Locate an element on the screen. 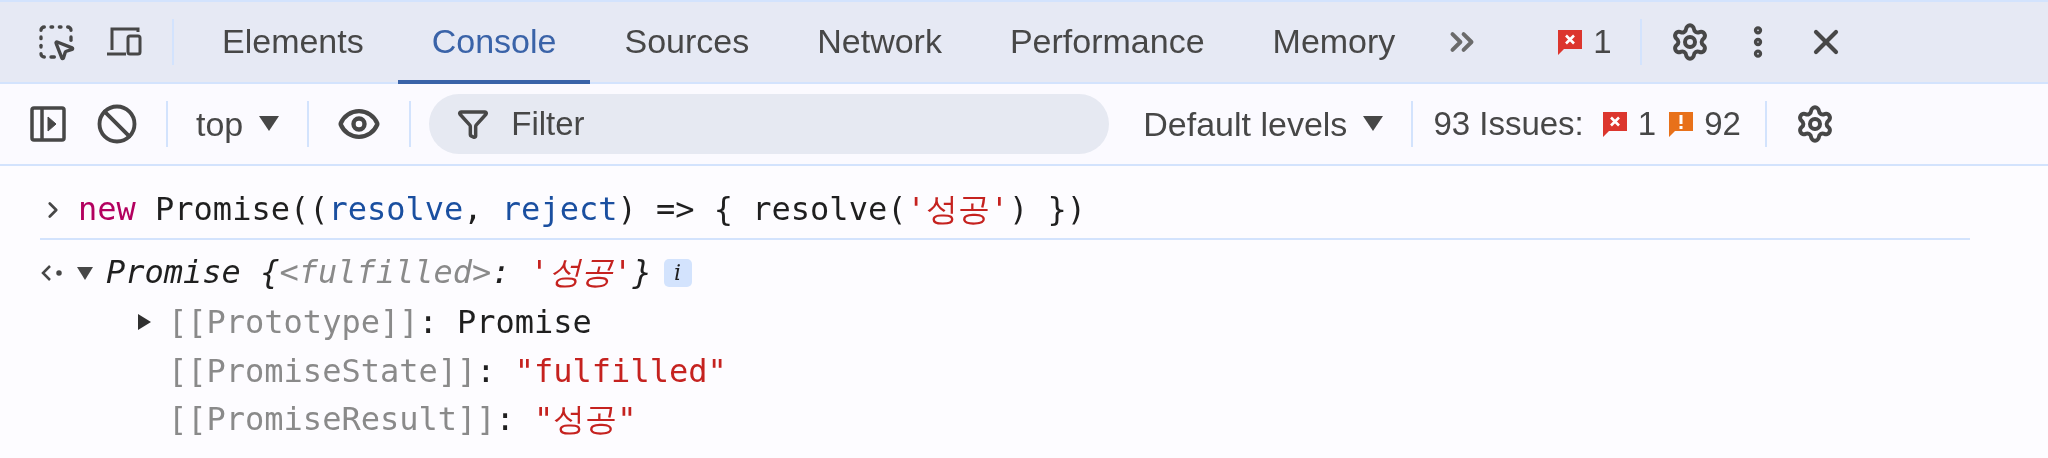  clear-console-icon is located at coordinates (117, 124).